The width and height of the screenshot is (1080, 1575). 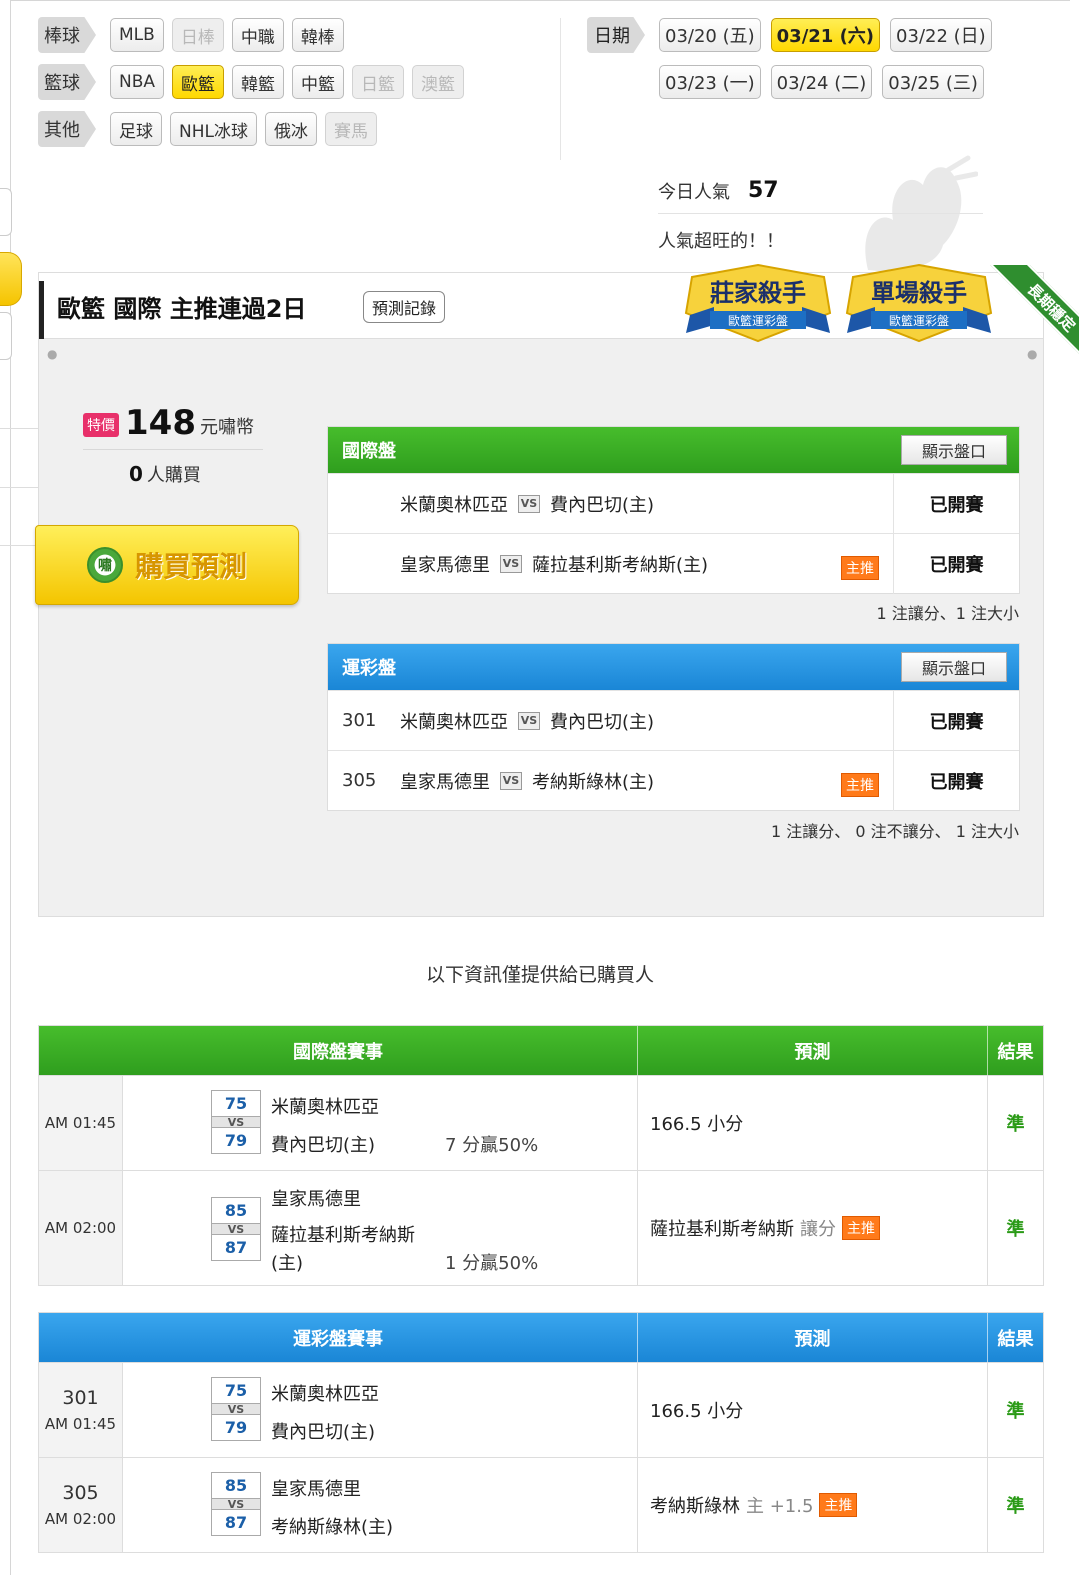 What do you see at coordinates (540, 0) in the screenshot?
I see `frame-top-border` at bounding box center [540, 0].